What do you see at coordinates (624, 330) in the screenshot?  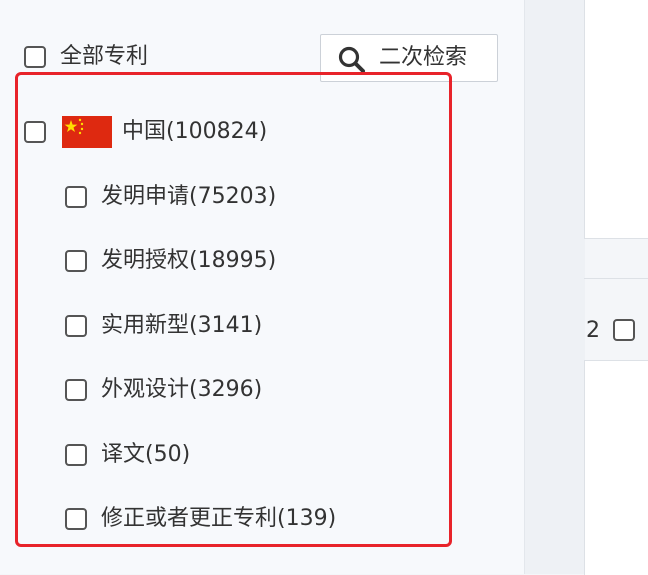 I see `result-item-checkbox` at bounding box center [624, 330].